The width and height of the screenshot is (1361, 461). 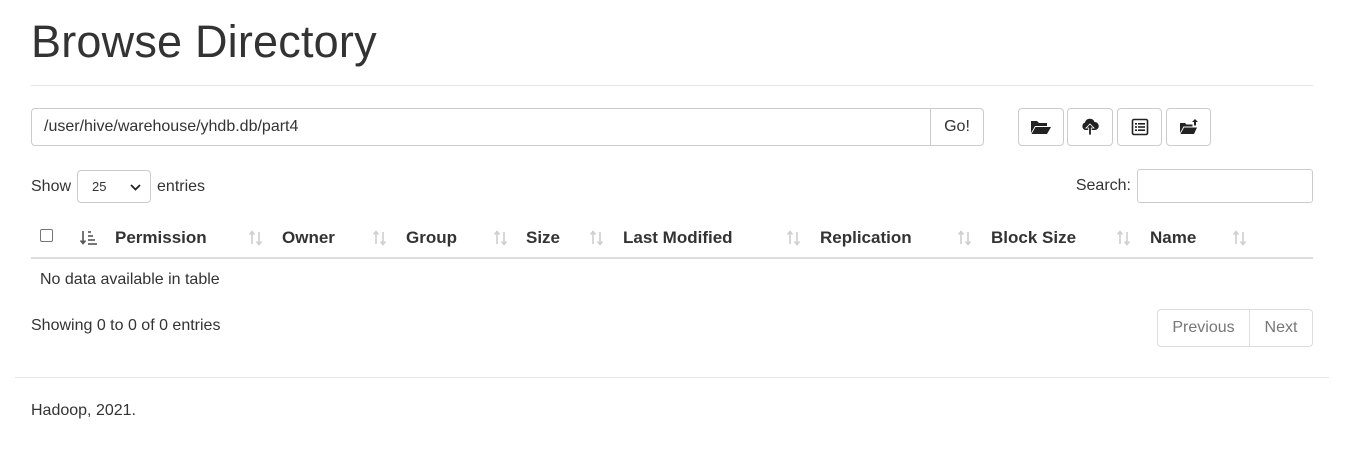 I want to click on folder-open-icon, so click(x=1041, y=127).